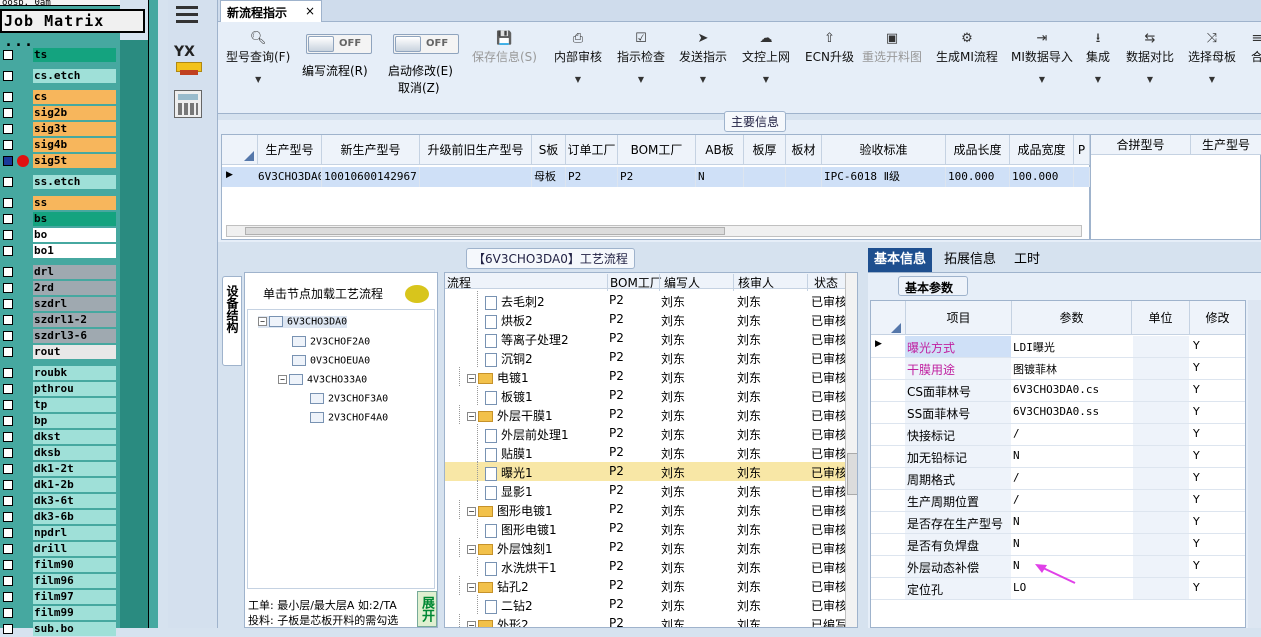 This screenshot has height=637, width=1261. I want to click on ribbon-button-3: ➤ 发送指示 ▼, so click(703, 57).